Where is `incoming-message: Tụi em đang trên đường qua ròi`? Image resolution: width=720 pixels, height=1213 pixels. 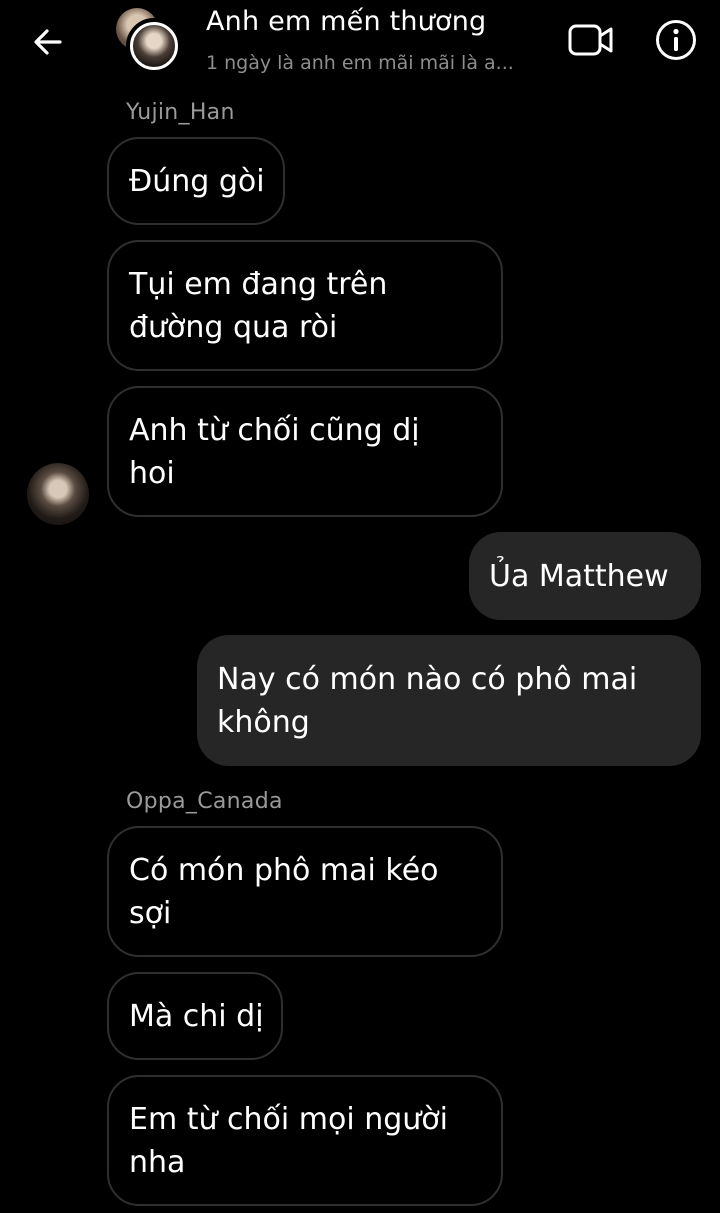 incoming-message: Tụi em đang trên đường qua ròi is located at coordinates (305, 305).